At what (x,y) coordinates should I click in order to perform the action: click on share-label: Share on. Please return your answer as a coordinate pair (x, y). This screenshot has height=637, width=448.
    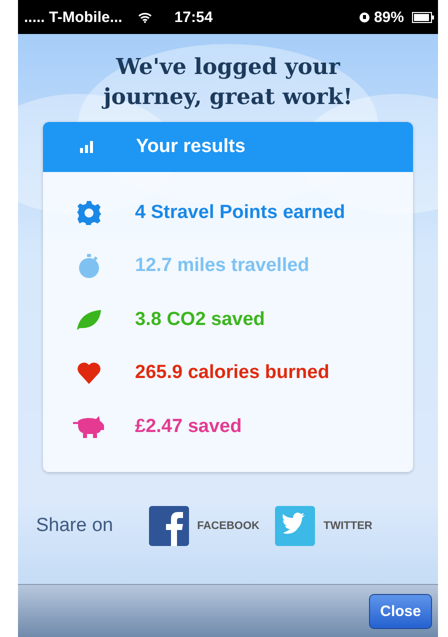
    Looking at the image, I should click on (75, 525).